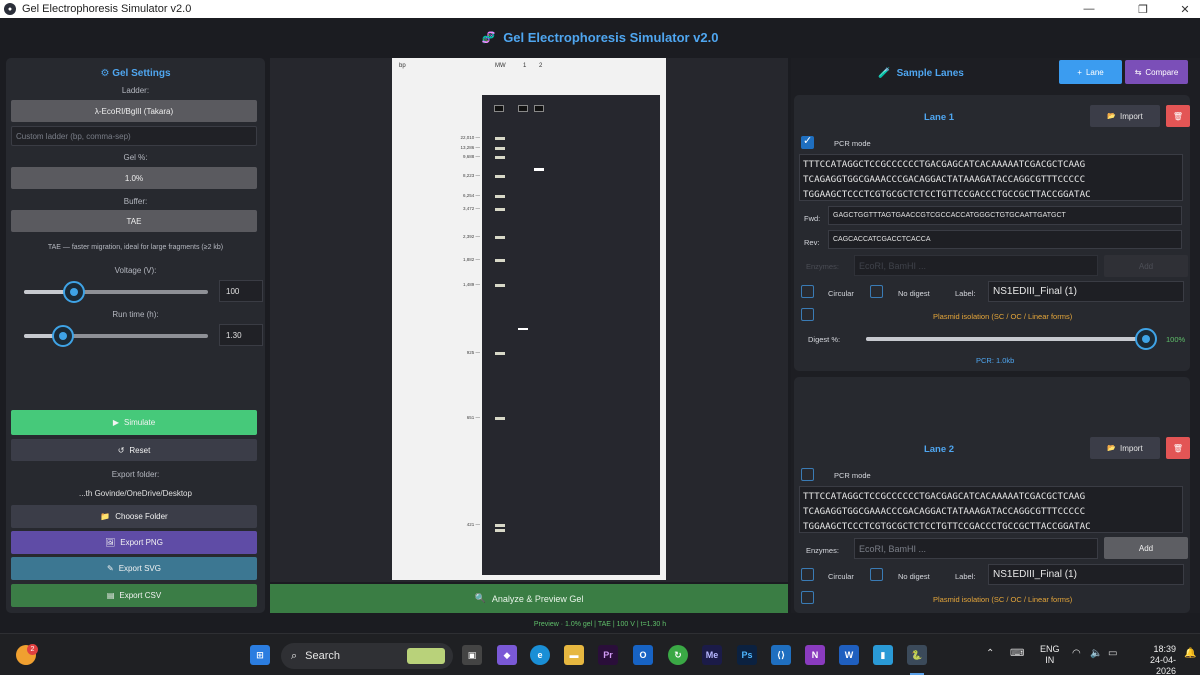 The height and width of the screenshot is (675, 1200). I want to click on clock-date: 24-04-2026, so click(1162, 665).